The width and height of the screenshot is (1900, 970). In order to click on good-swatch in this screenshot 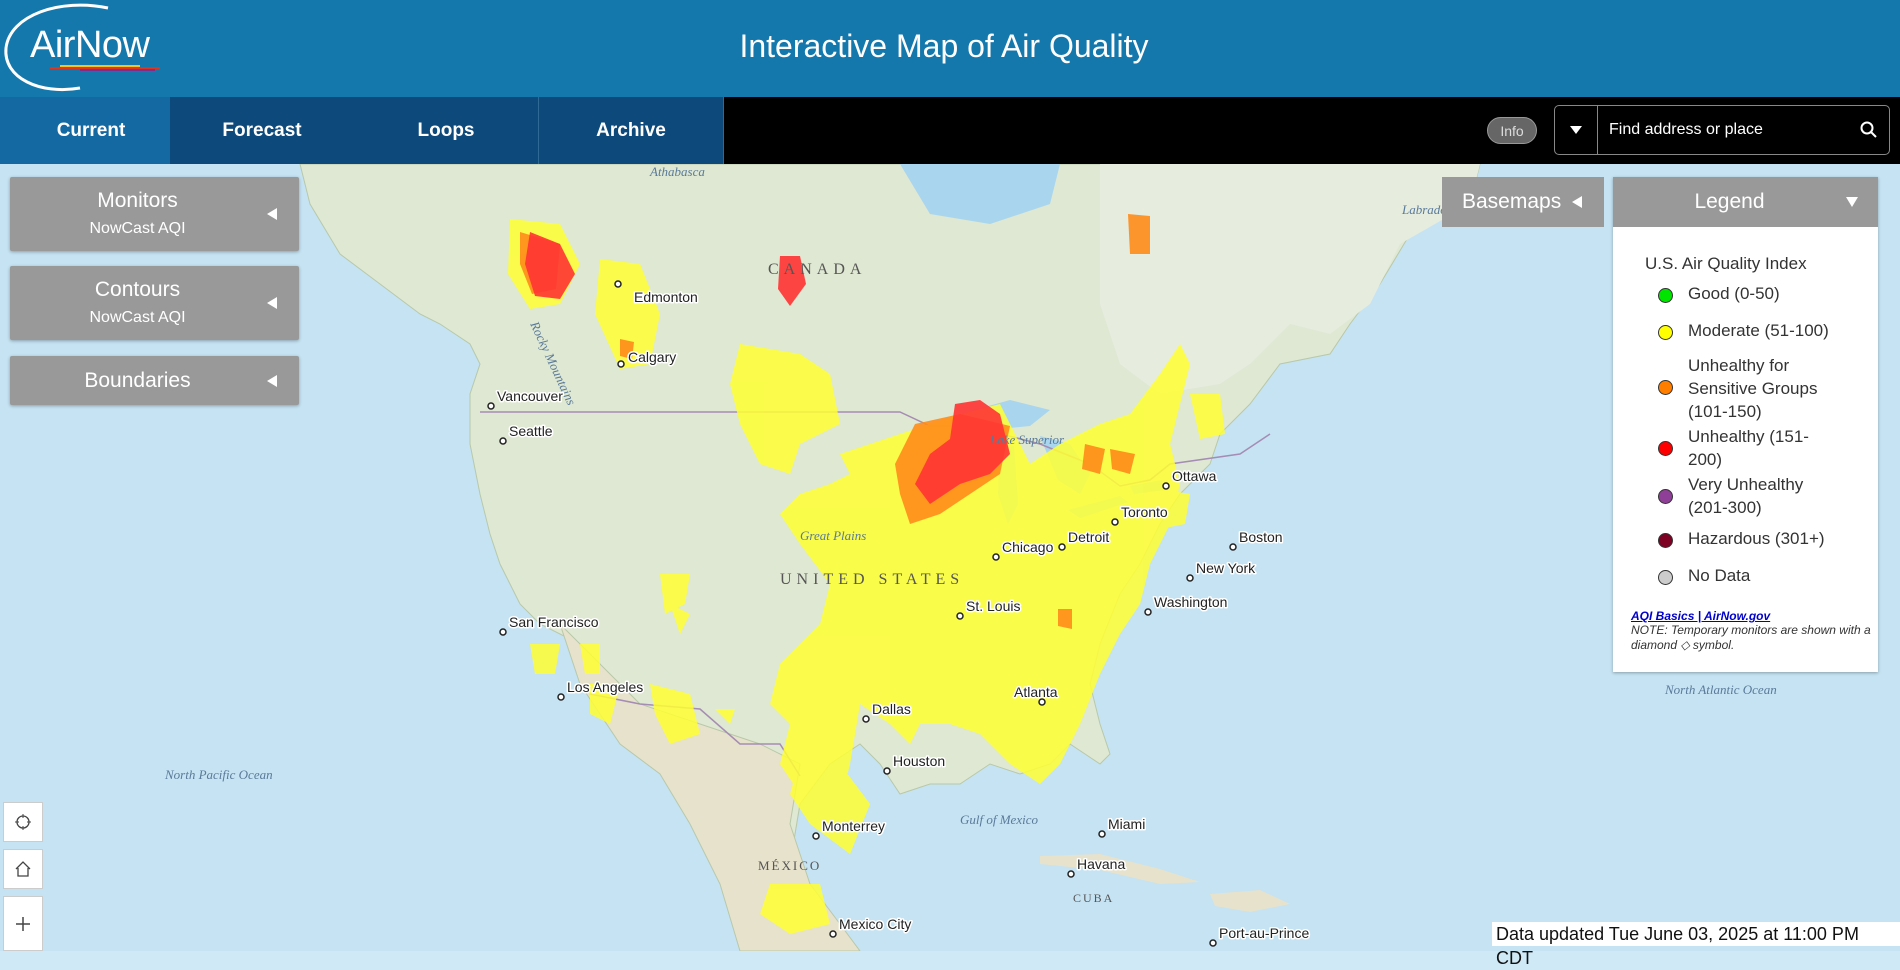, I will do `click(1665, 295)`.